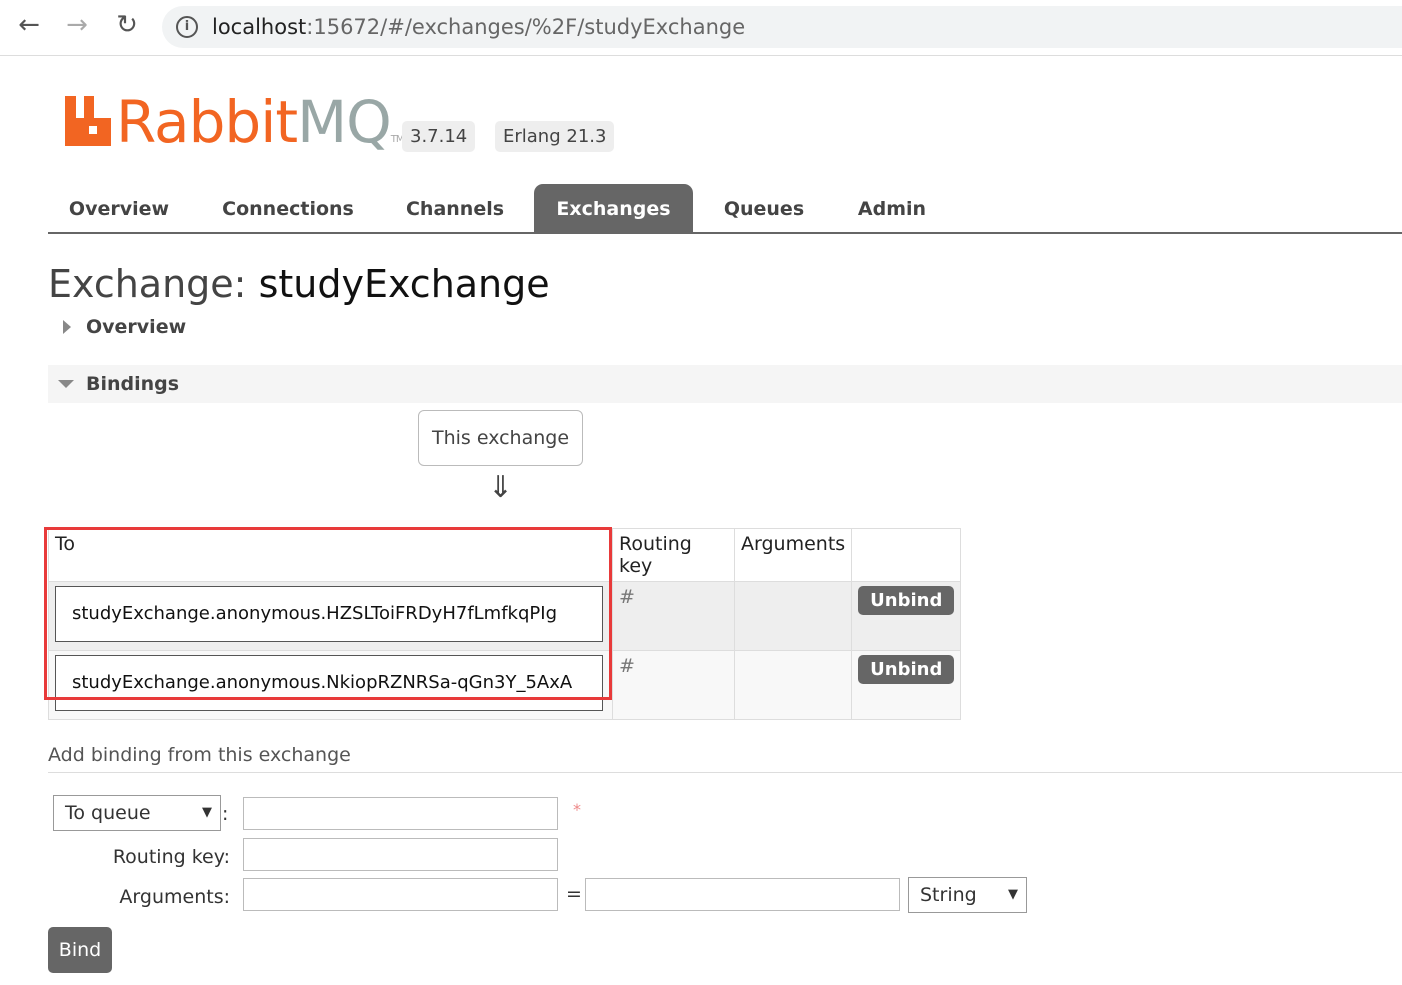 The image size is (1402, 985). I want to click on info-icon: i, so click(187, 27).